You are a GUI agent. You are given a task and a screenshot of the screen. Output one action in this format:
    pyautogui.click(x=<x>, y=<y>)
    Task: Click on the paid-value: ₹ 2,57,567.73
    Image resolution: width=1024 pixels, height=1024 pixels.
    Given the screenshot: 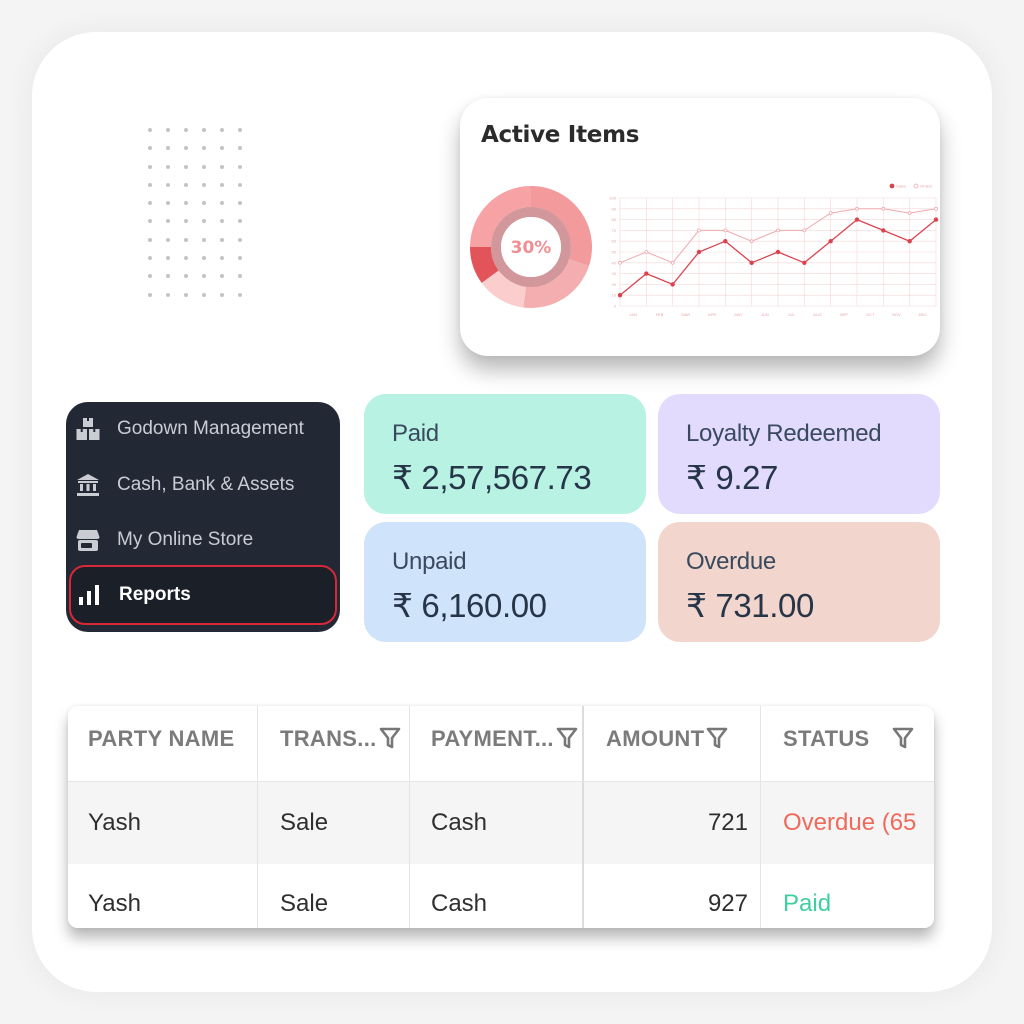 What is the action you would take?
    pyautogui.click(x=492, y=477)
    